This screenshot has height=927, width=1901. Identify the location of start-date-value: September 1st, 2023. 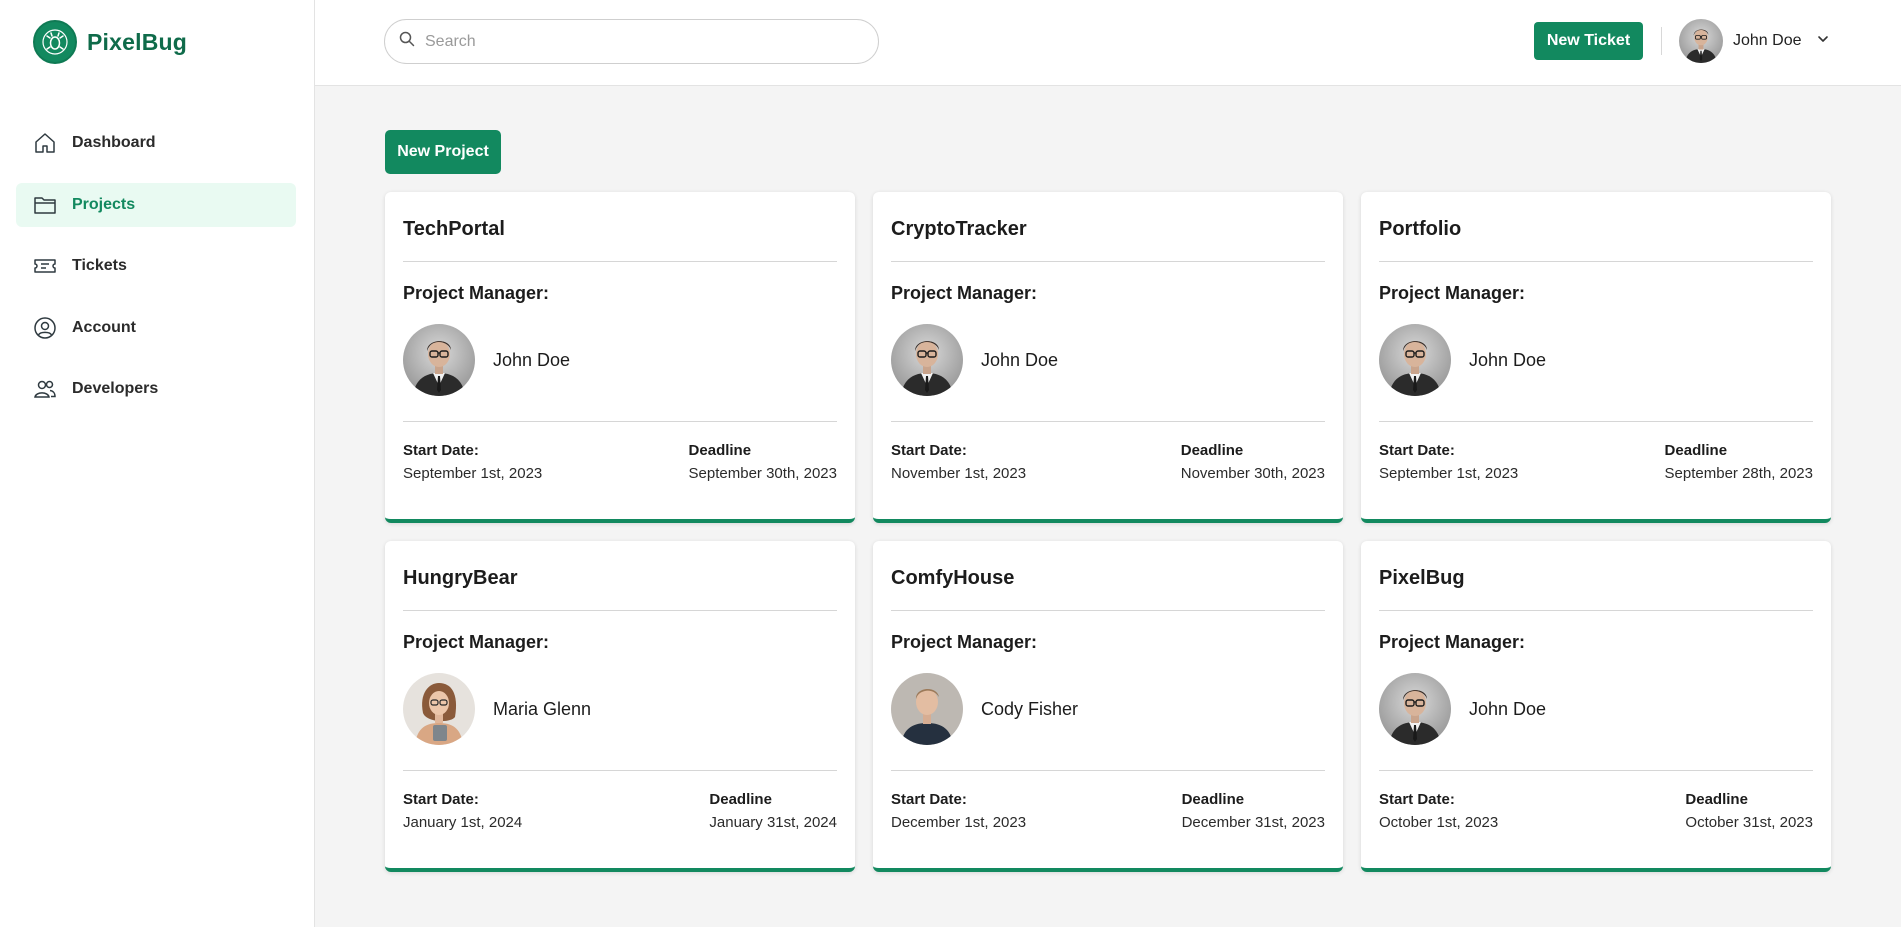
(1449, 473).